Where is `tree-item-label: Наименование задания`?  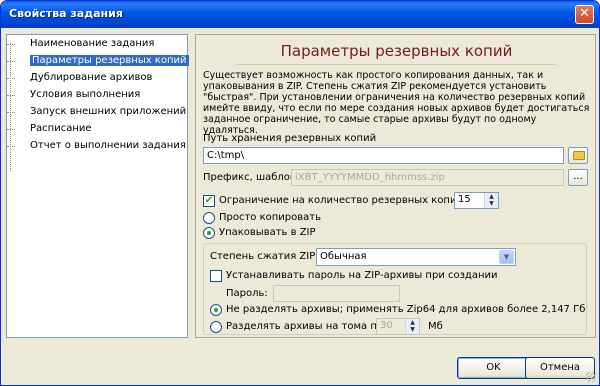
tree-item-label: Наименование задания is located at coordinates (92, 43).